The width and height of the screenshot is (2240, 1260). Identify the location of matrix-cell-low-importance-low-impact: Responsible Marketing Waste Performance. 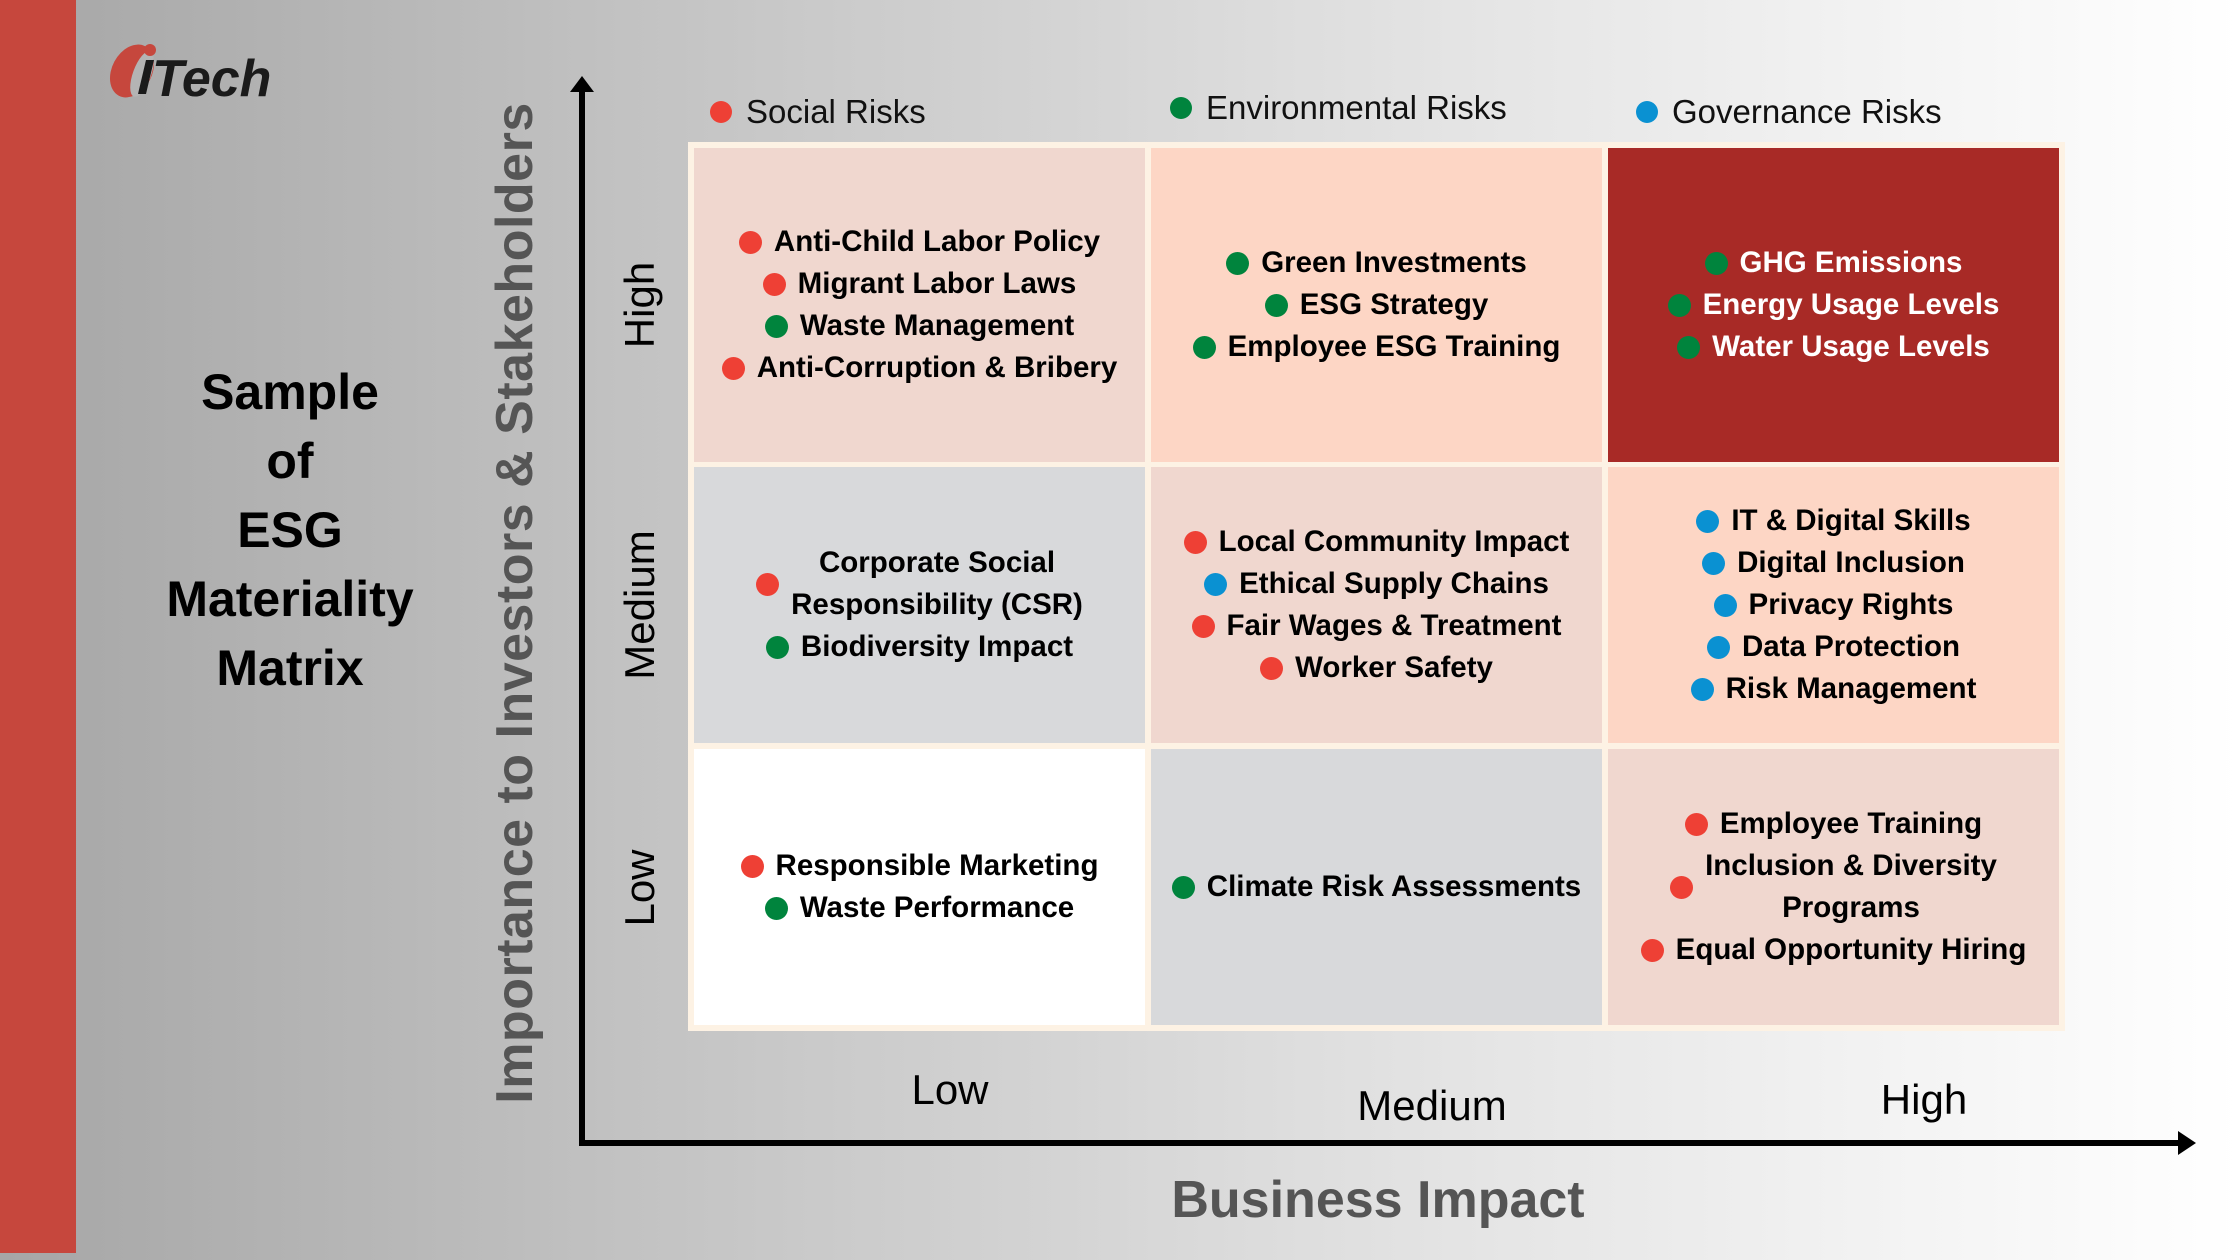
(919, 887).